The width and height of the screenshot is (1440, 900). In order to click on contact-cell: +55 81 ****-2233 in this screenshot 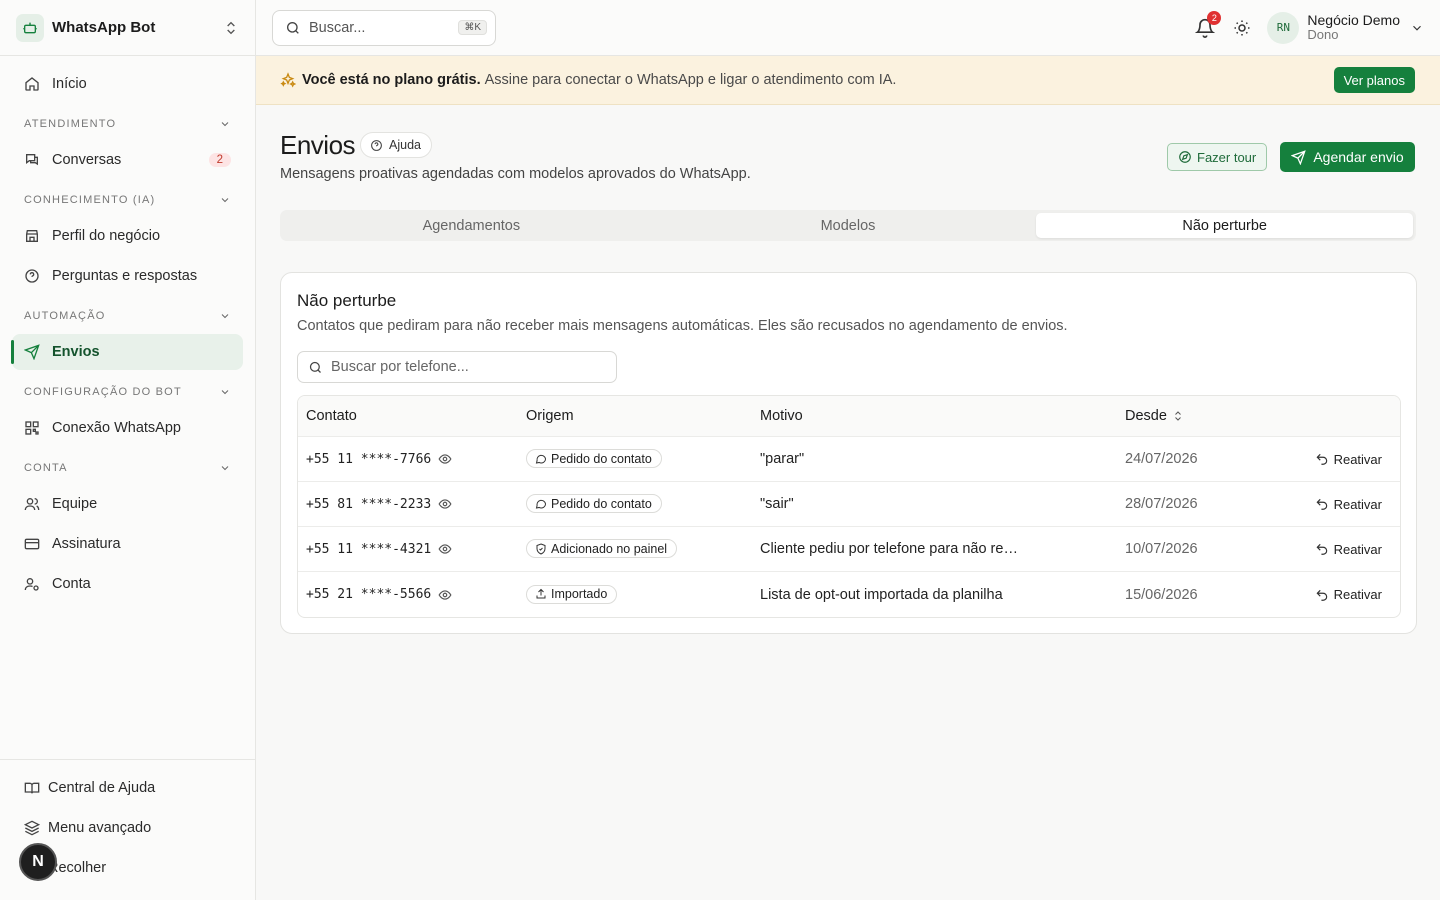, I will do `click(408, 504)`.